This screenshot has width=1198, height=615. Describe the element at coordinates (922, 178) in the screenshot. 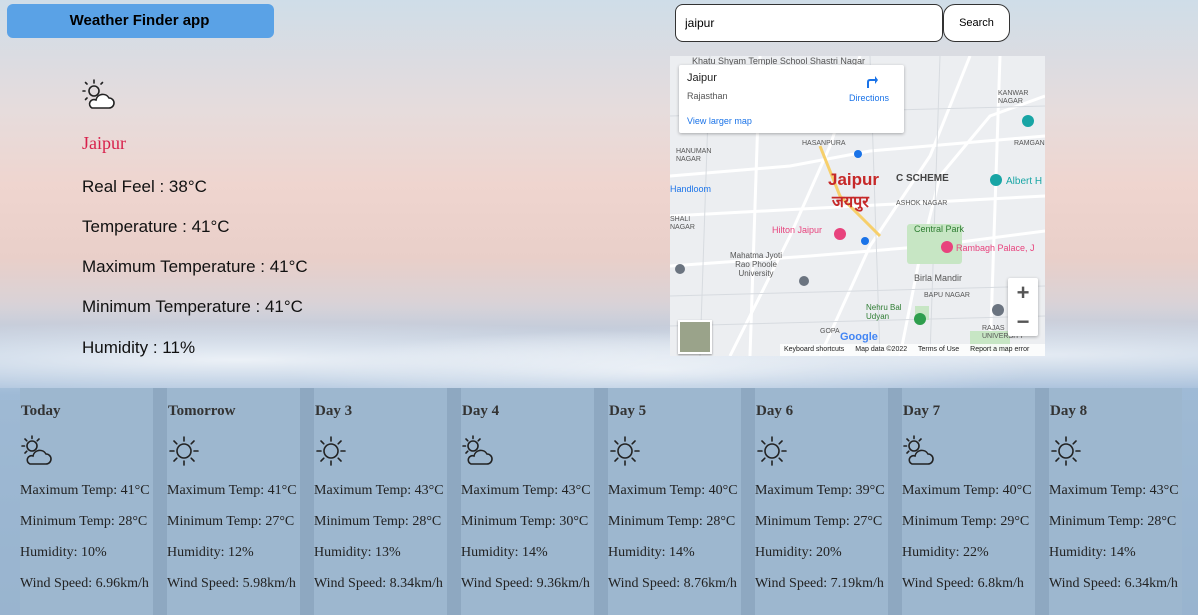

I see `map-poi: C SCHEME` at that location.